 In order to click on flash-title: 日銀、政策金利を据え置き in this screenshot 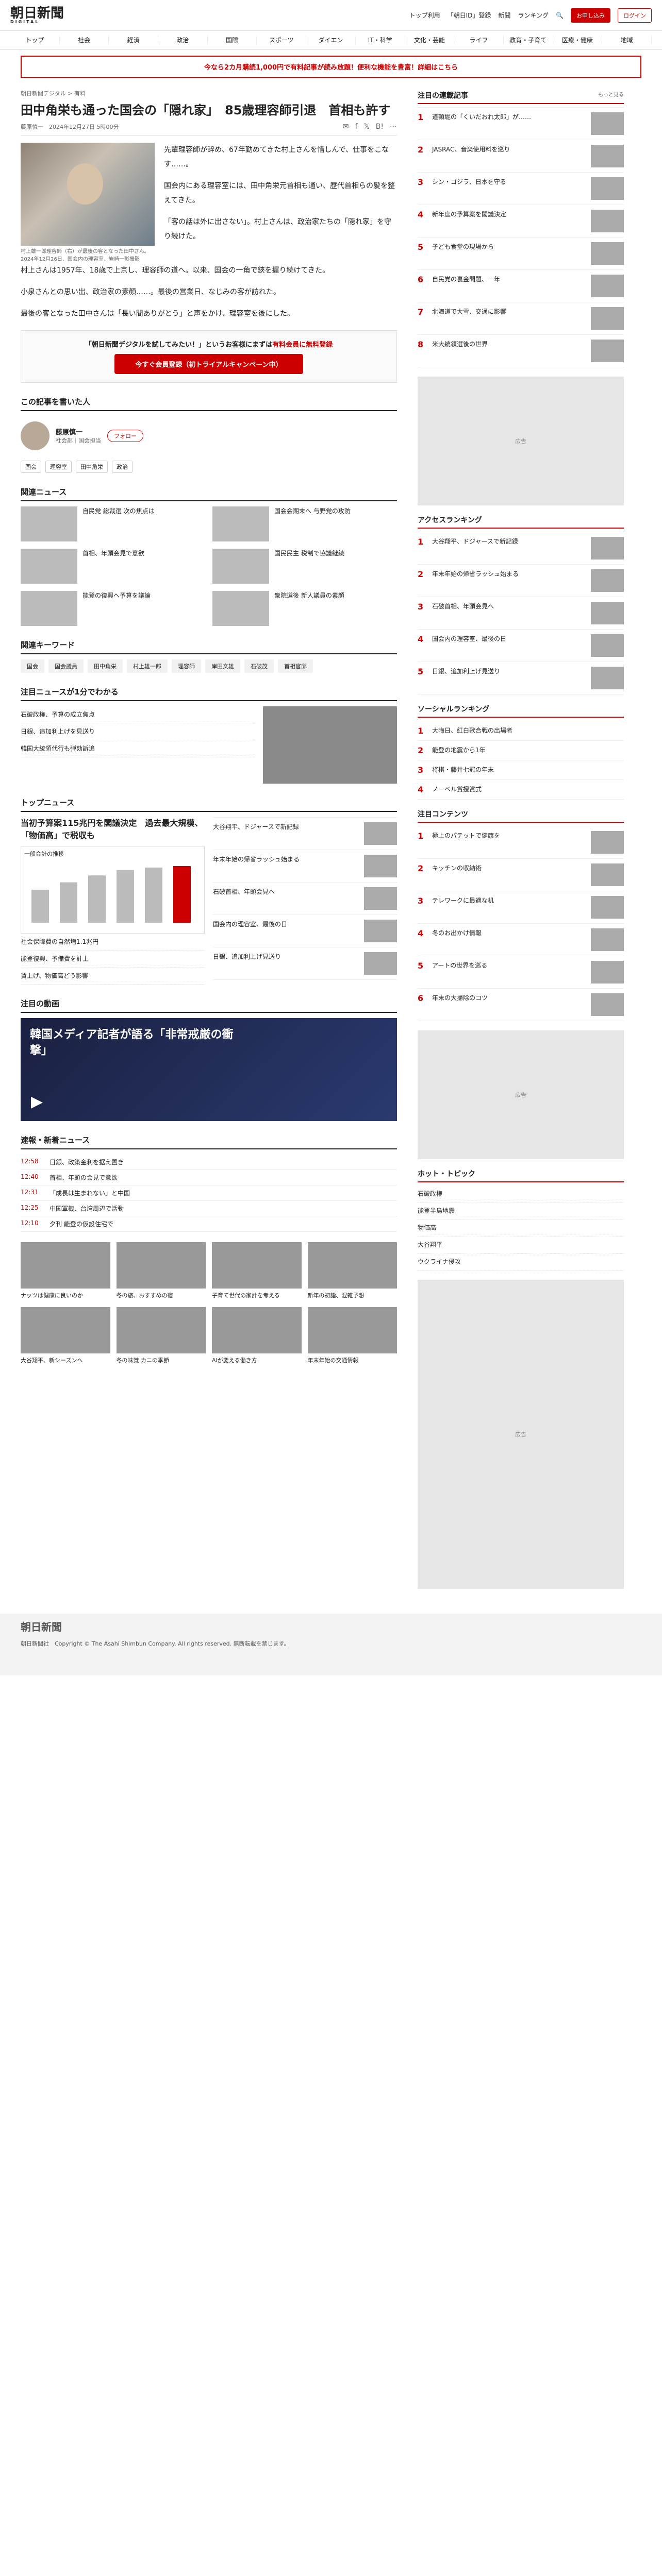, I will do `click(86, 1162)`.